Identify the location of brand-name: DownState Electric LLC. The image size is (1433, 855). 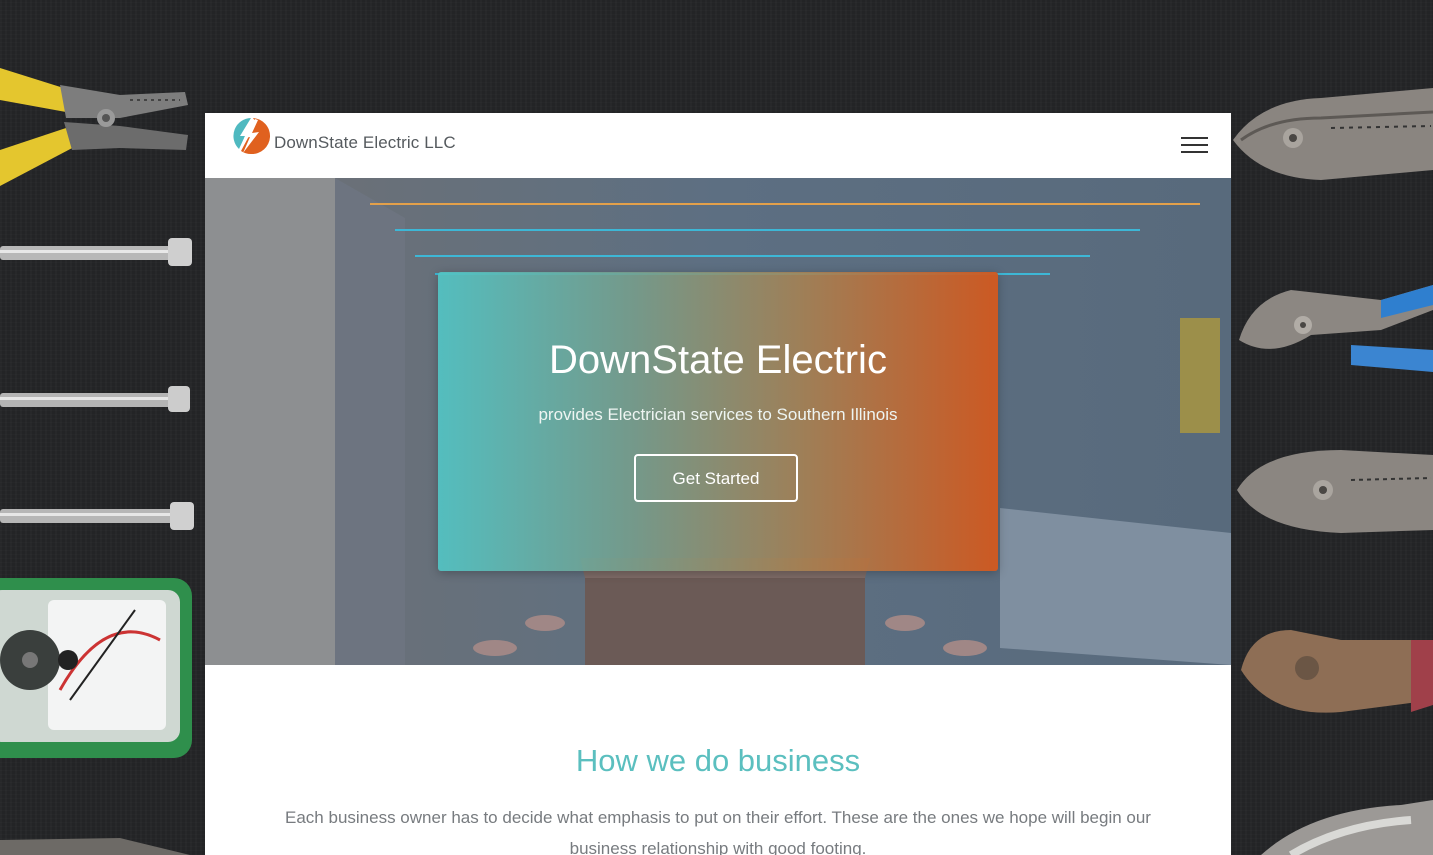
(365, 143).